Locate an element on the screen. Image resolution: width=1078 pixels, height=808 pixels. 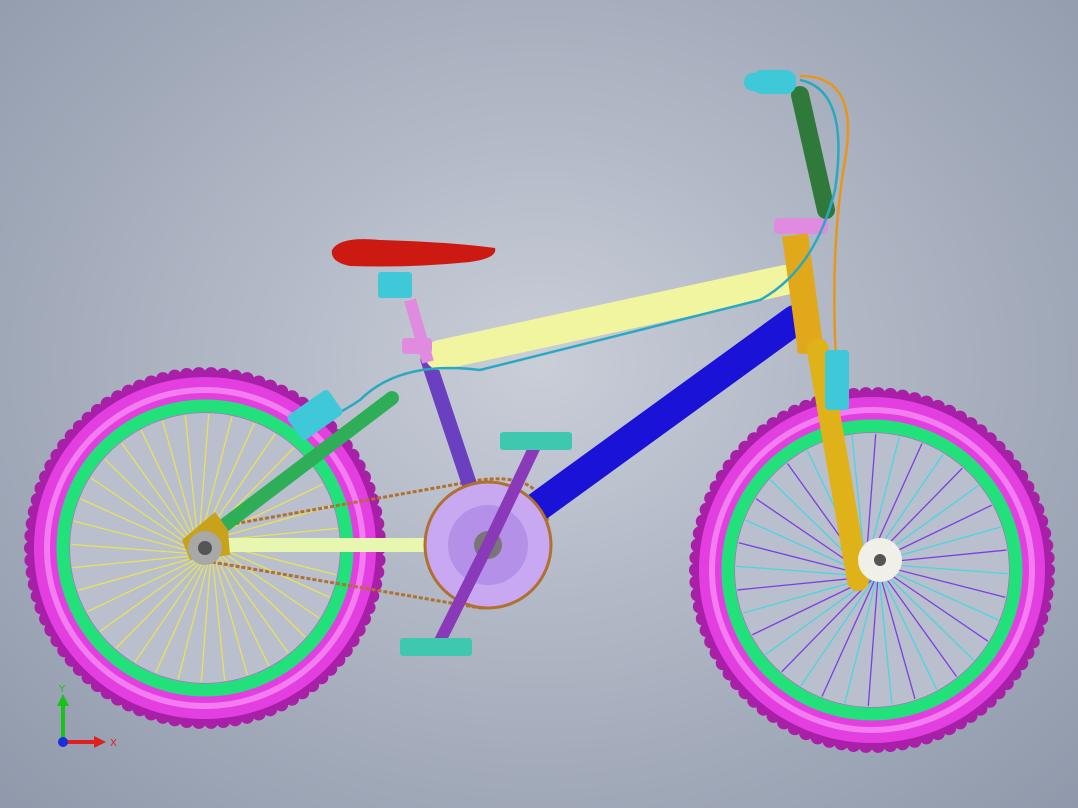
grip-end-cap is located at coordinates (753, 82).